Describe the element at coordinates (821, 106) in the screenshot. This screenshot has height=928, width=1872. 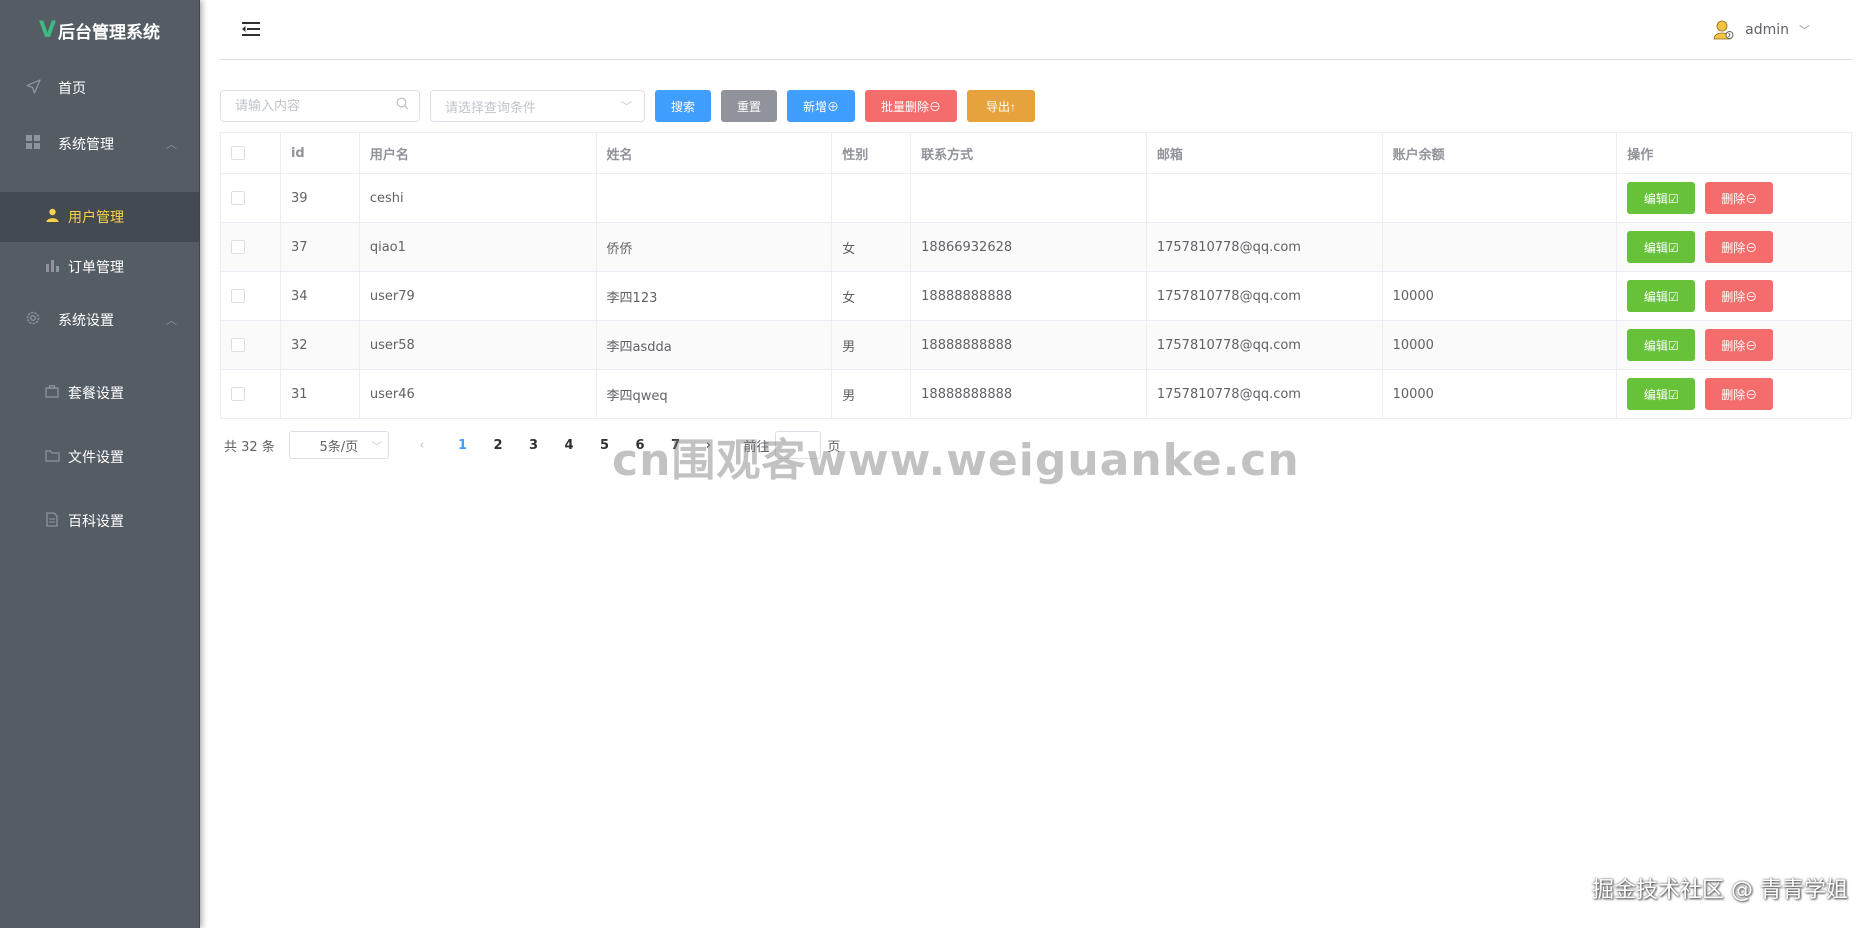
I see `add-button: 新增⊕` at that location.